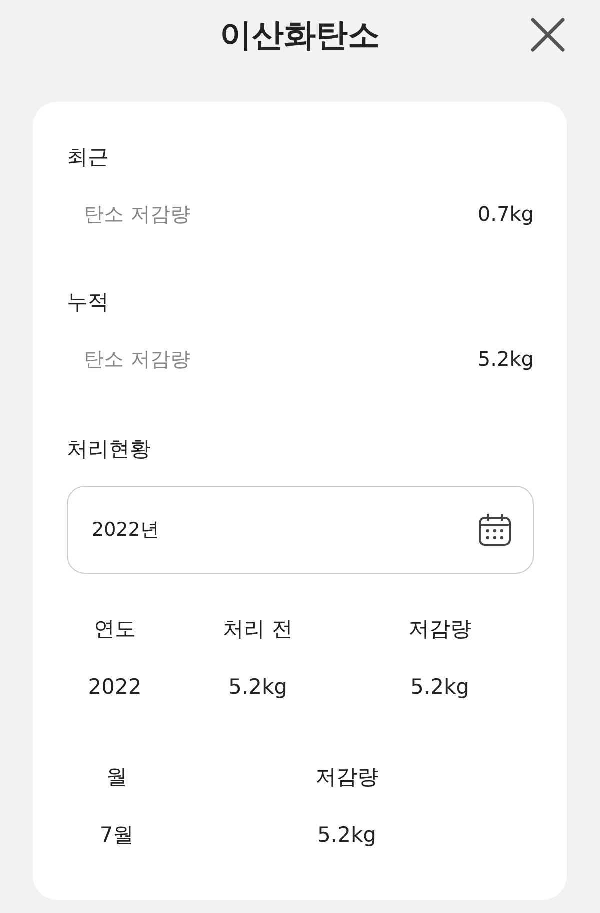 Image resolution: width=600 pixels, height=913 pixels. Describe the element at coordinates (300, 530) in the screenshot. I see `date-field: 2022년` at that location.